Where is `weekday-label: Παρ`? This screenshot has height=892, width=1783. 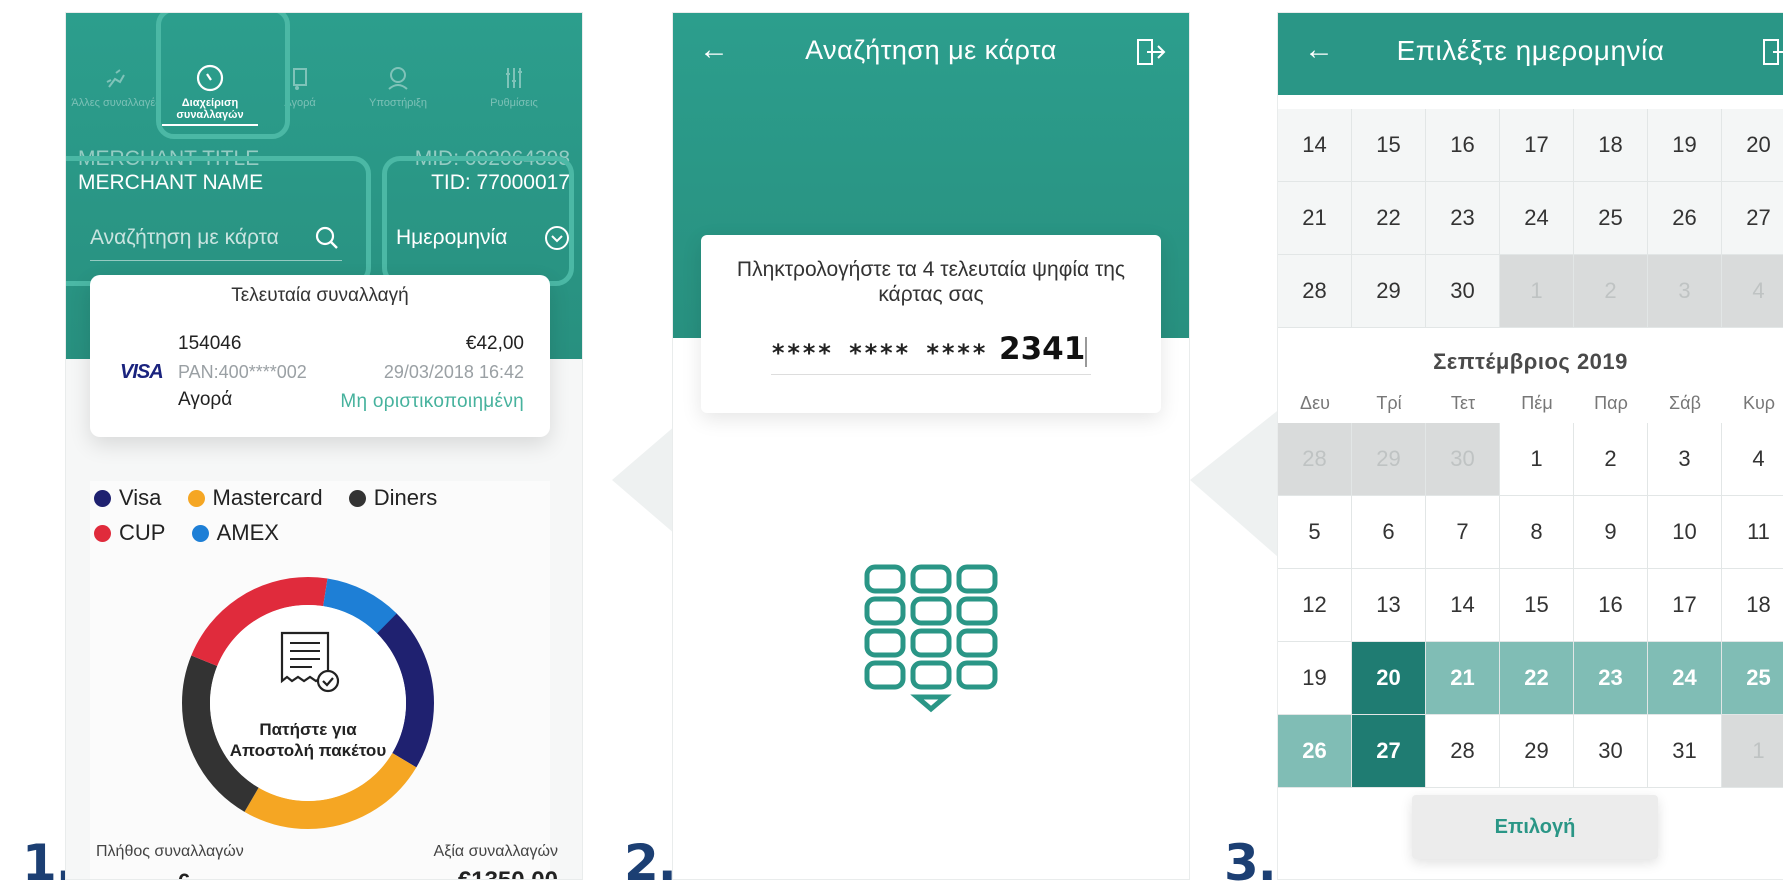 weekday-label: Παρ is located at coordinates (1611, 403).